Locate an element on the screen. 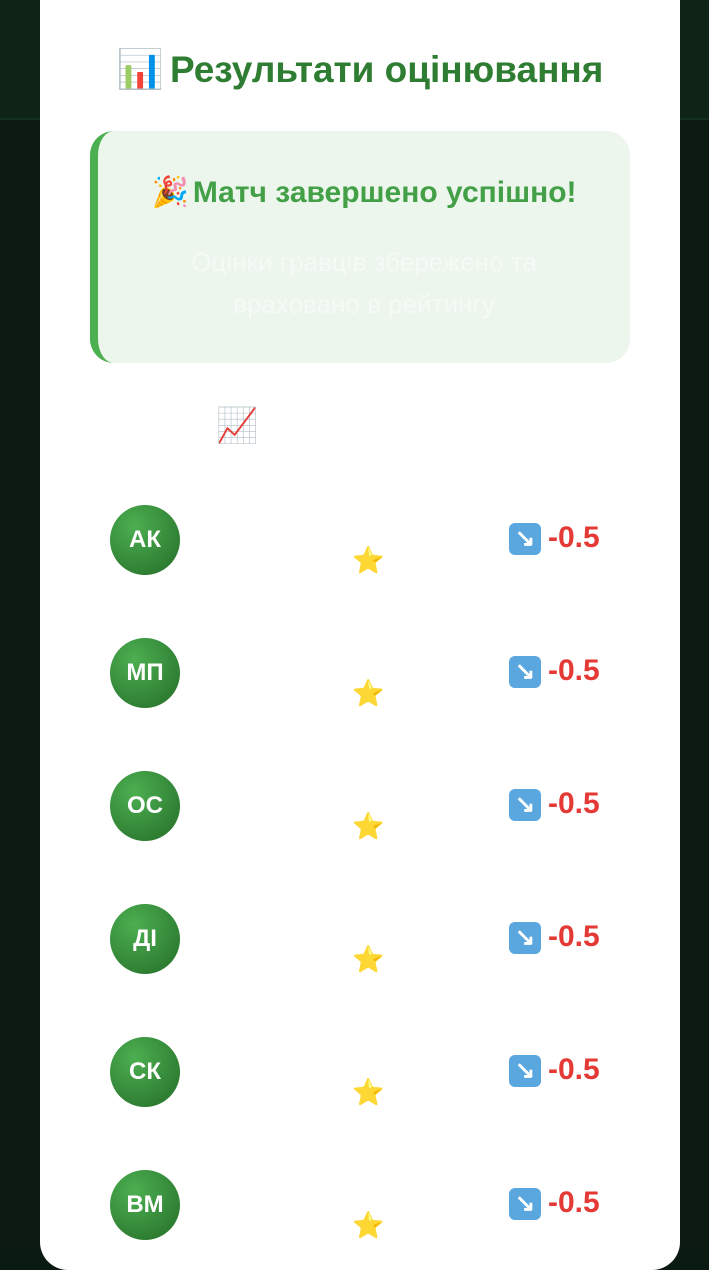  player-row: МП ⭐ ↘ -0.5 is located at coordinates (360, 704).